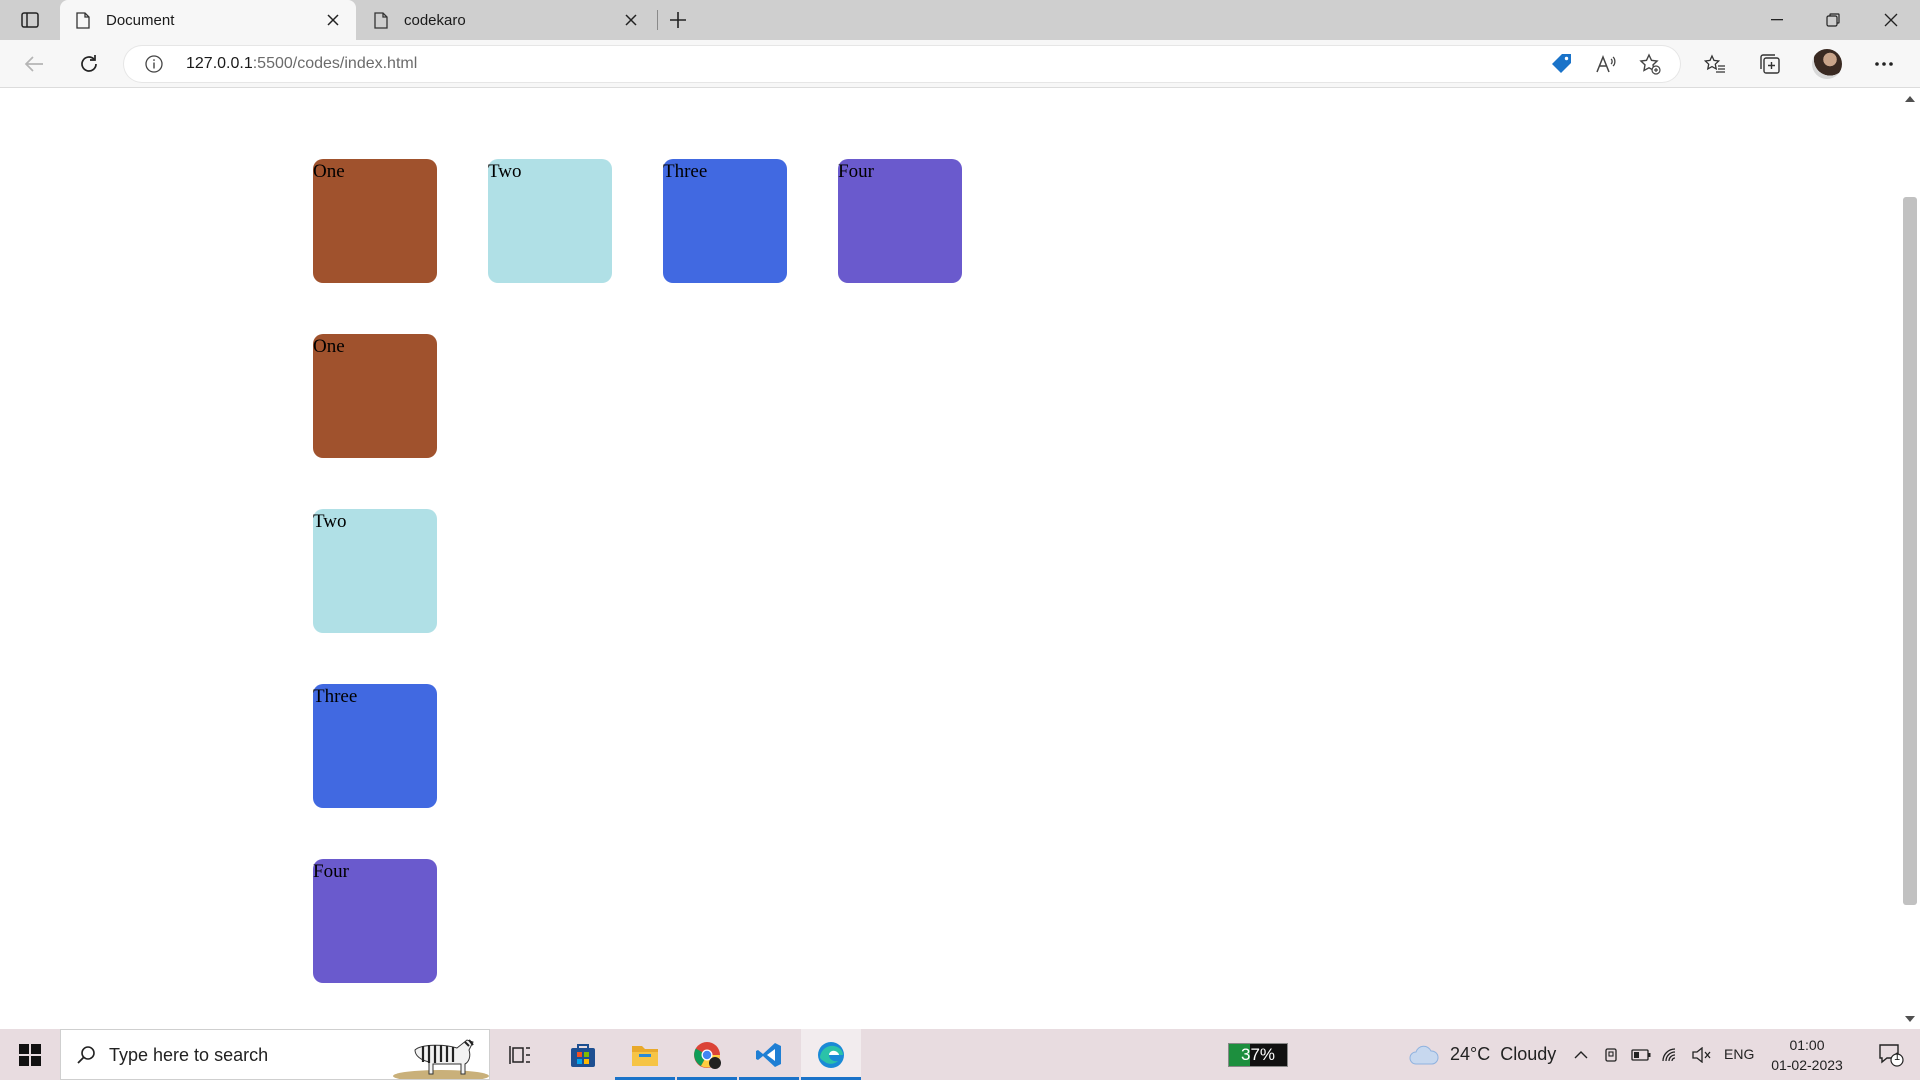 Image resolution: width=1920 pixels, height=1081 pixels. What do you see at coordinates (1807, 1055) in the screenshot?
I see `clock: 01:00 01-02-2023` at bounding box center [1807, 1055].